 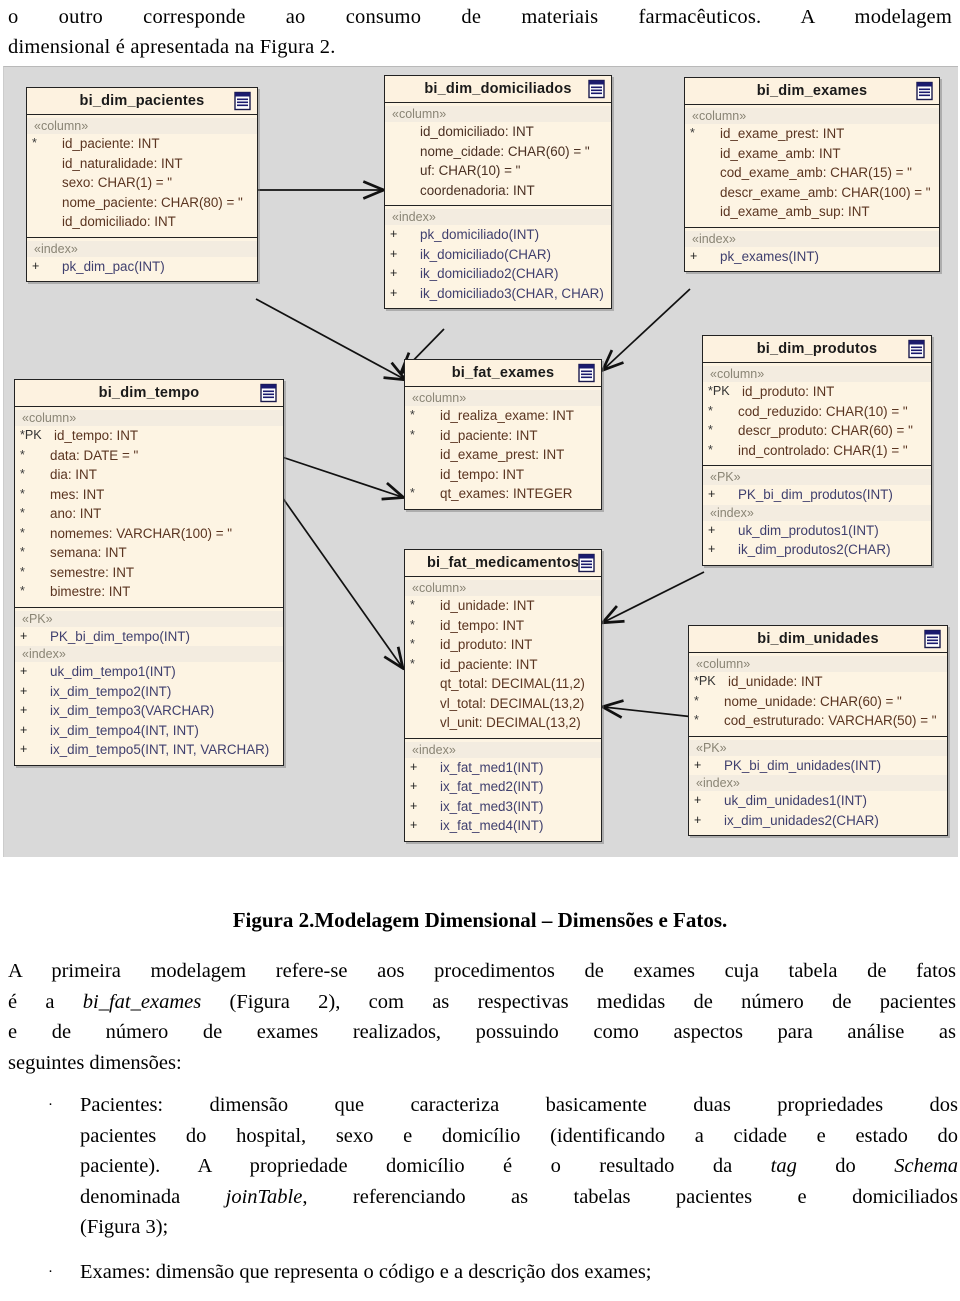 I want to click on column-row: nome_paciente: CHAR(80) = ", so click(x=142, y=203).